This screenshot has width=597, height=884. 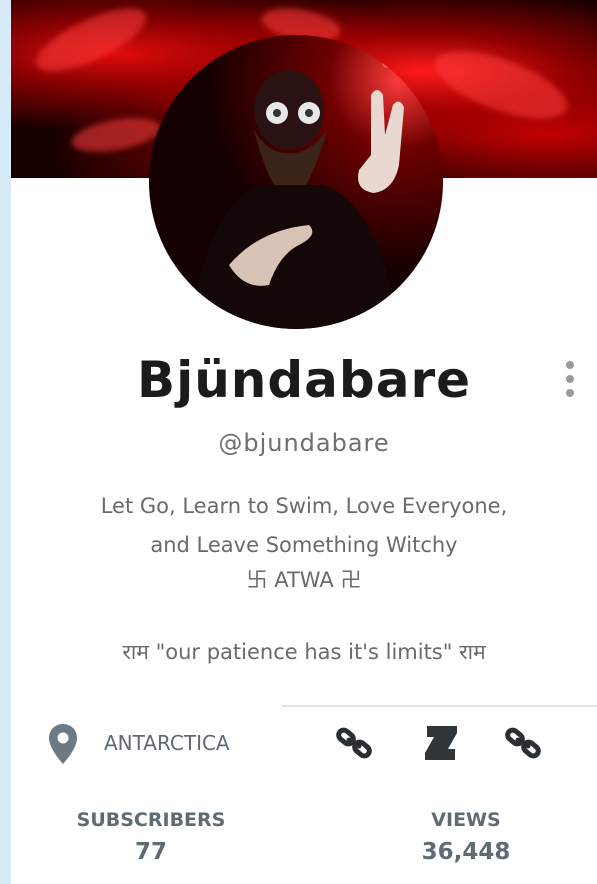 What do you see at coordinates (150, 852) in the screenshot?
I see `subscribers-count: 77` at bounding box center [150, 852].